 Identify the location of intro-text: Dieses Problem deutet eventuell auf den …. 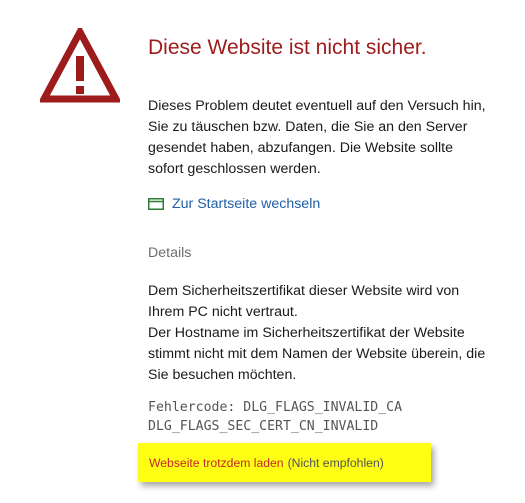
(317, 137).